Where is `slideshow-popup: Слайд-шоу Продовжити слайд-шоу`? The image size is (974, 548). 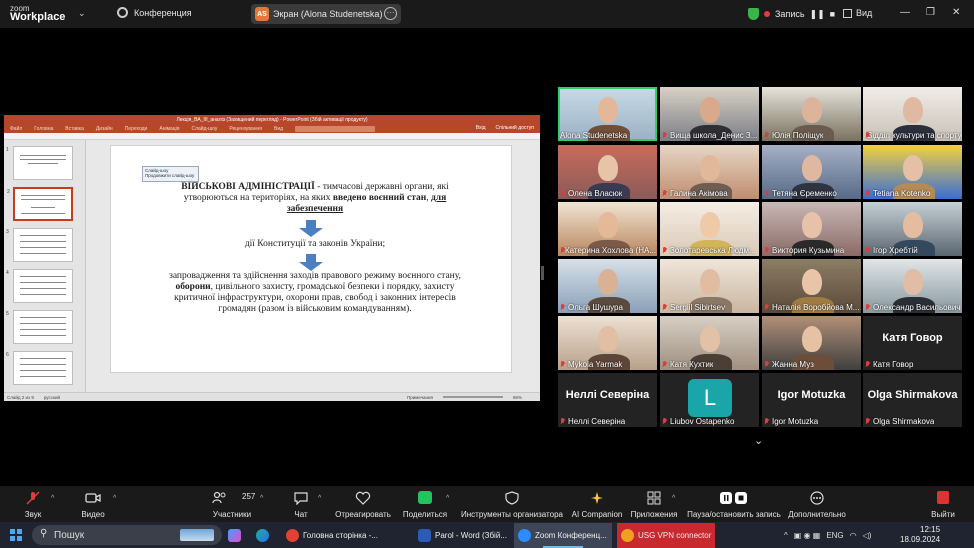
slideshow-popup: Слайд-шоу Продовжити слайд-шоу is located at coordinates (170, 174).